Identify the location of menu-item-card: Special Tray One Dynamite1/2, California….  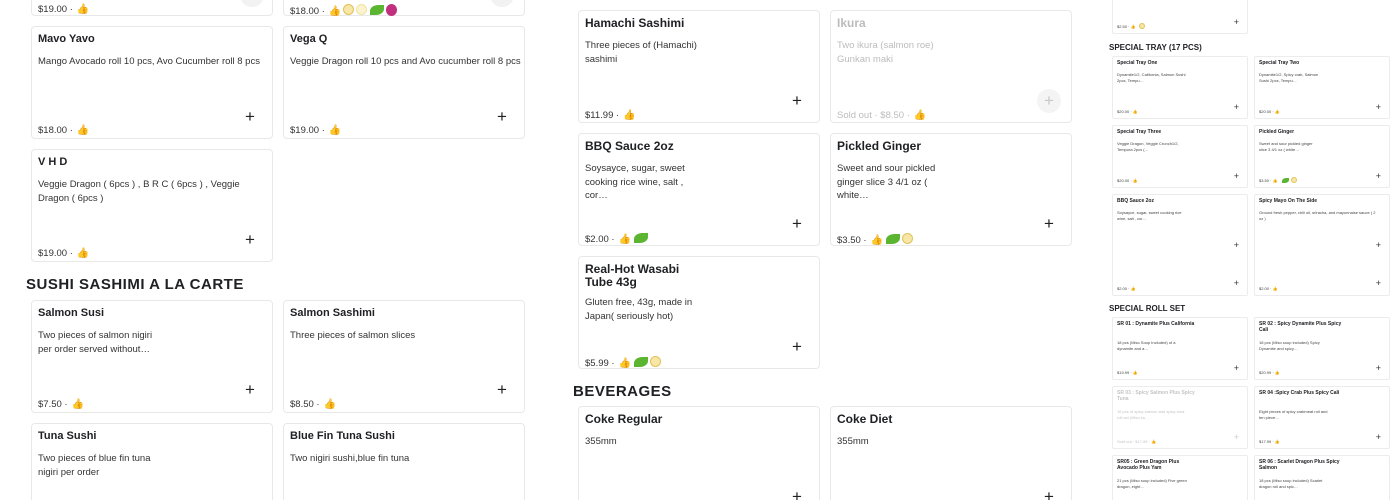
(1180, 87).